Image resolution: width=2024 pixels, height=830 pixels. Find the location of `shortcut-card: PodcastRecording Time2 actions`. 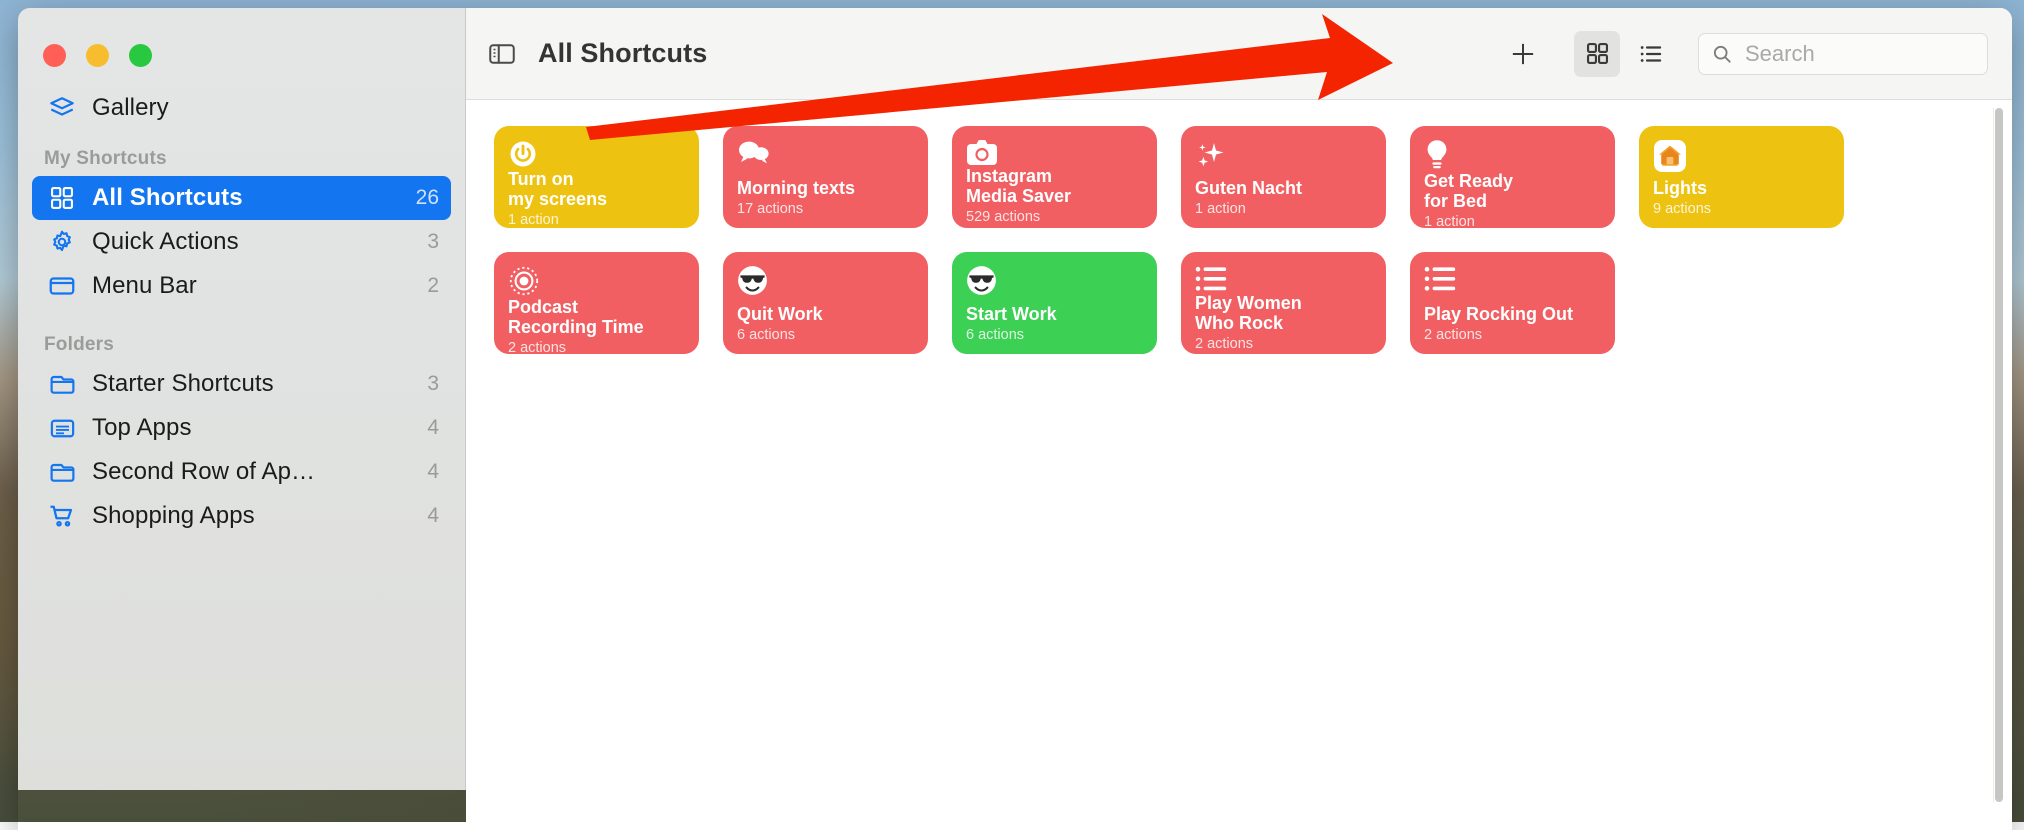

shortcut-card: PodcastRecording Time2 actions is located at coordinates (596, 303).